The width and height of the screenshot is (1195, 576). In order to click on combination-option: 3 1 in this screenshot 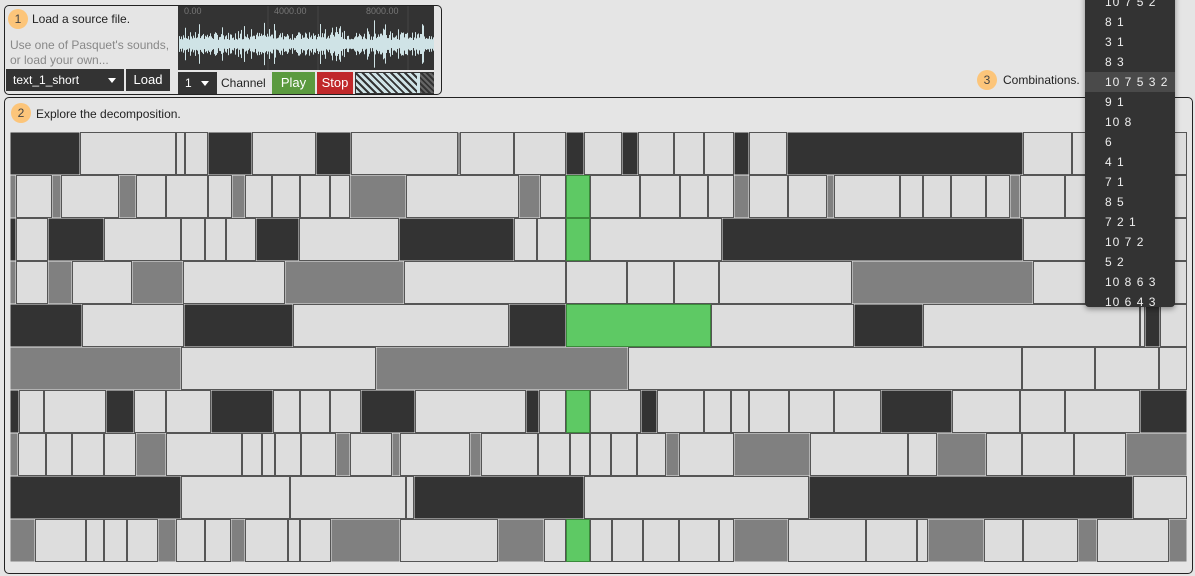, I will do `click(1130, 42)`.